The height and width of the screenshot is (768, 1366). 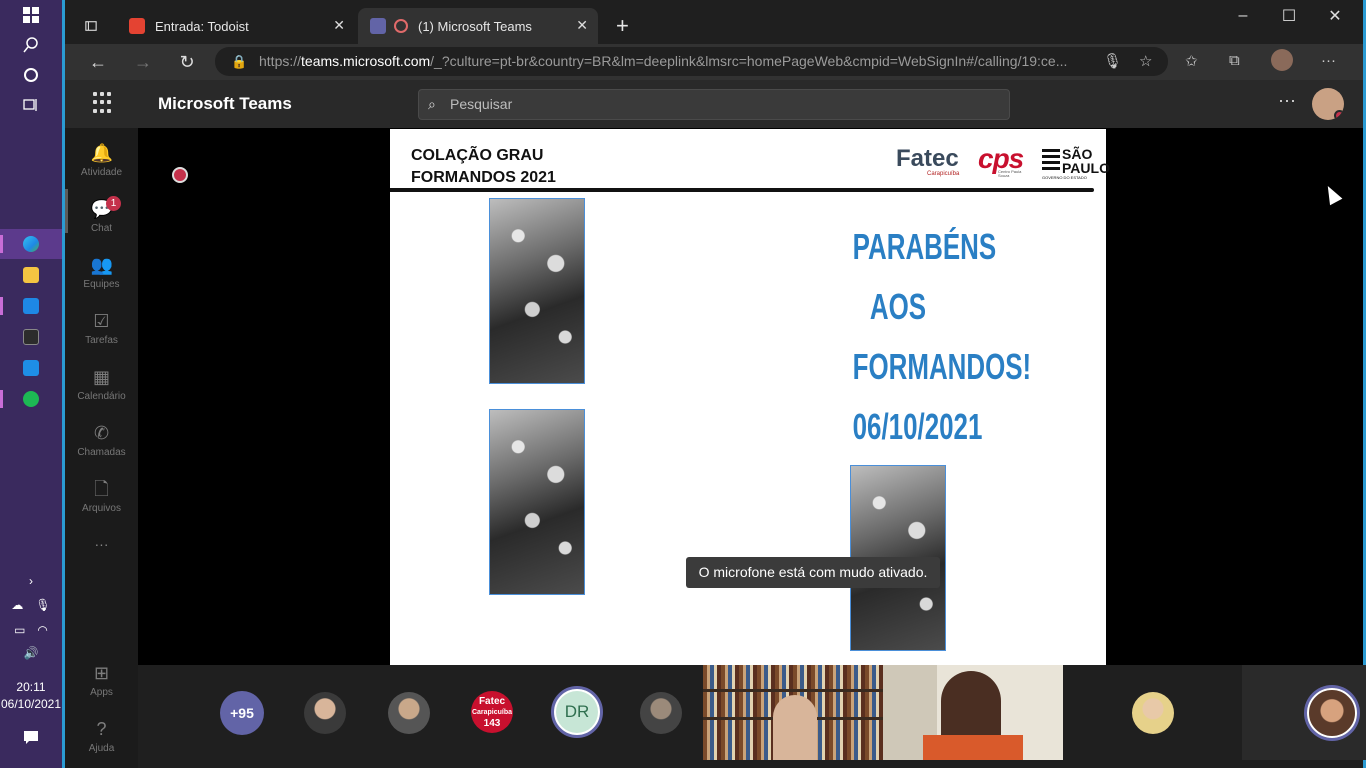 I want to click on sao-paulo-logo: SÃO PAULO, so click(x=1086, y=161).